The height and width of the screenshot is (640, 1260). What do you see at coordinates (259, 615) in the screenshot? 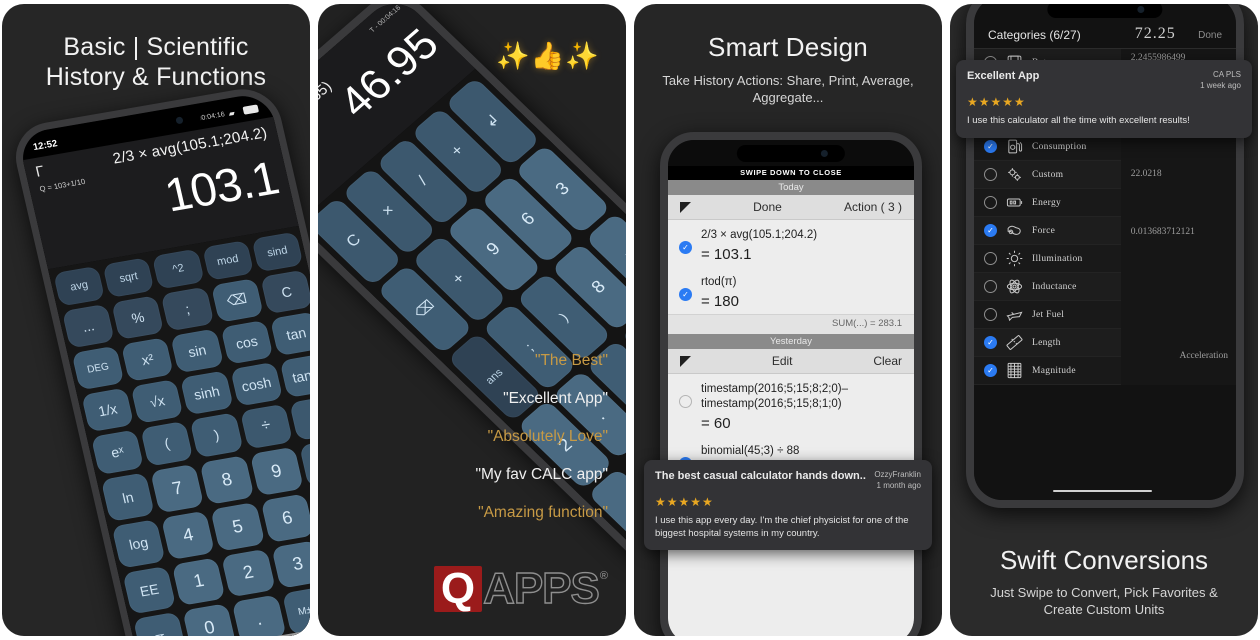
I see `key-decimal: .` at bounding box center [259, 615].